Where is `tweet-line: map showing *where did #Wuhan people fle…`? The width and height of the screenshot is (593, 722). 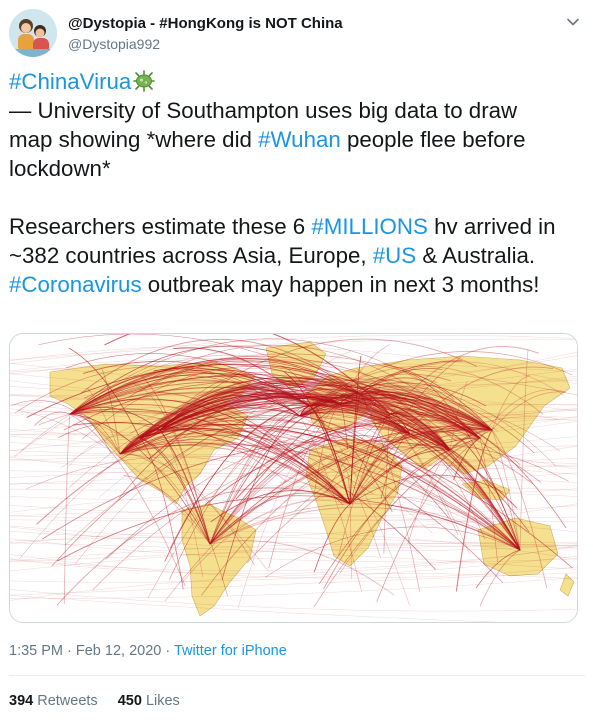 tweet-line: map showing *where did #Wuhan people fle… is located at coordinates (295, 139).